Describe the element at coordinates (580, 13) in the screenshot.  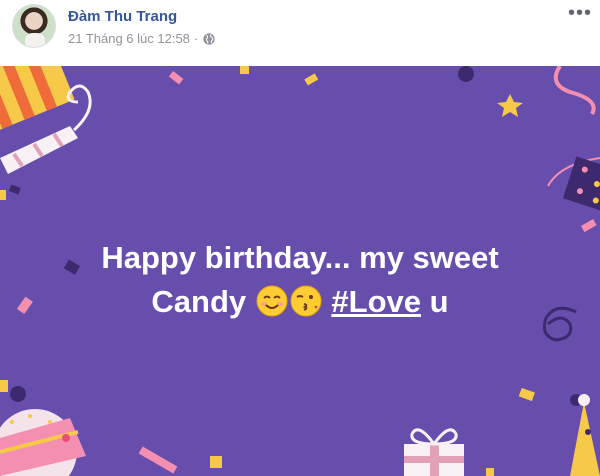
I see `more-options-button: •••` at that location.